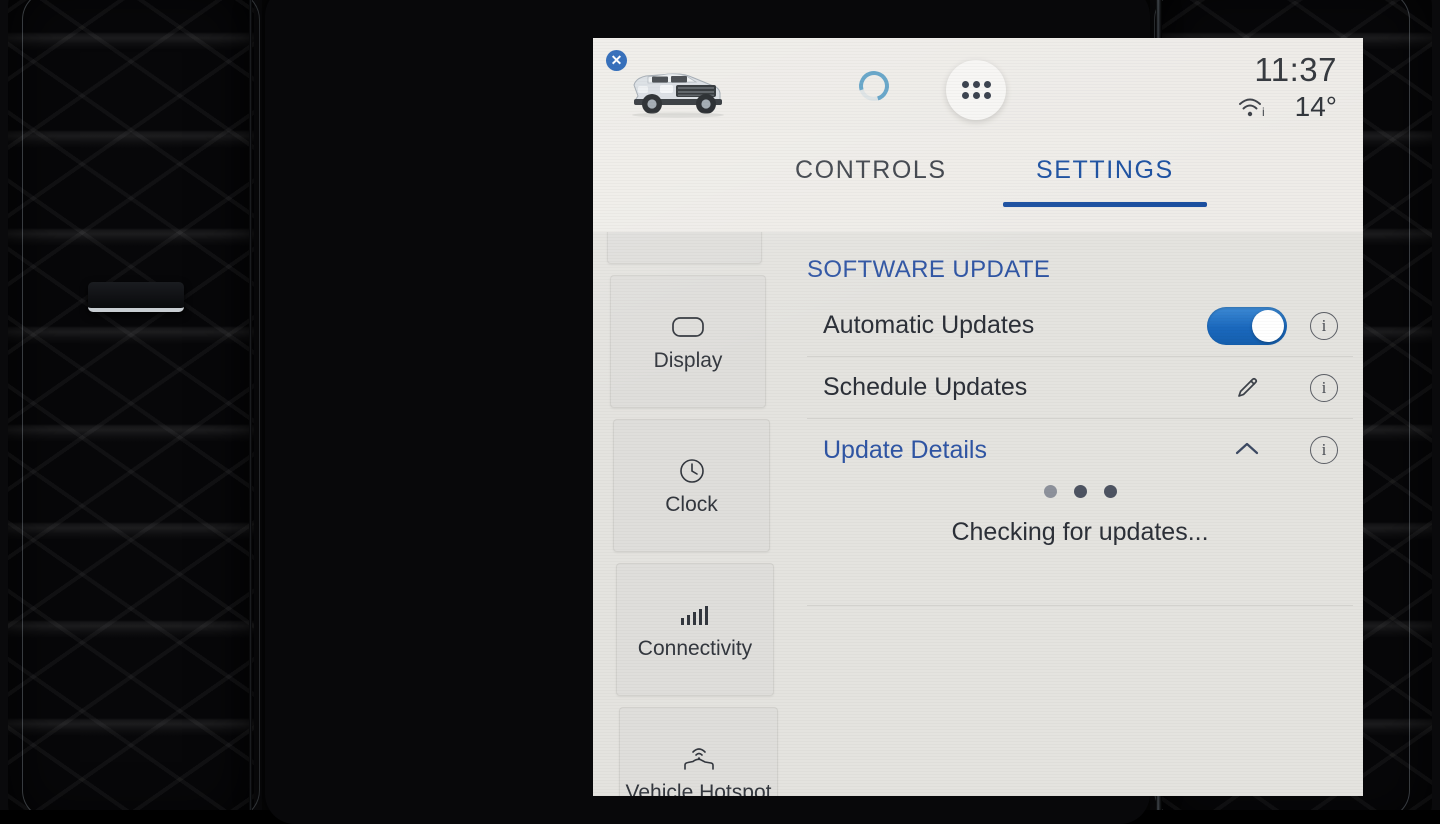 The width and height of the screenshot is (1440, 824). Describe the element at coordinates (688, 360) in the screenshot. I see `sidebar-item-label: Display` at that location.